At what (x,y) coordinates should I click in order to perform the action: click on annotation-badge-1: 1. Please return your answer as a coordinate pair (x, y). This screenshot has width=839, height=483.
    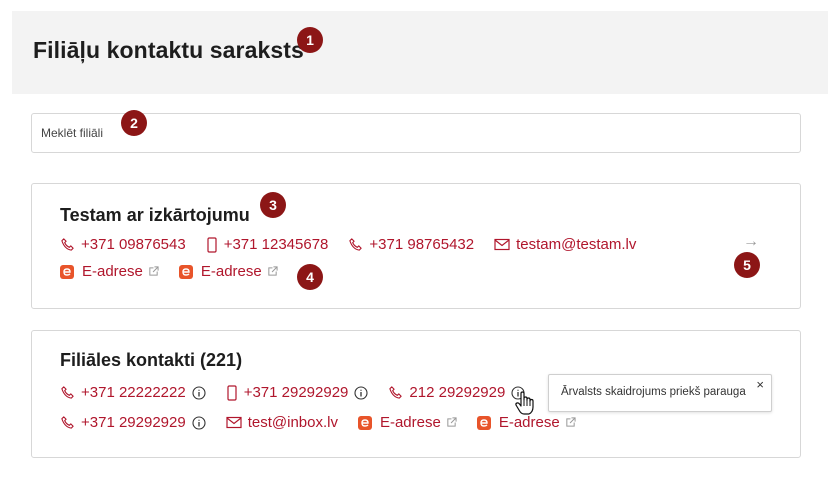
    Looking at the image, I should click on (310, 40).